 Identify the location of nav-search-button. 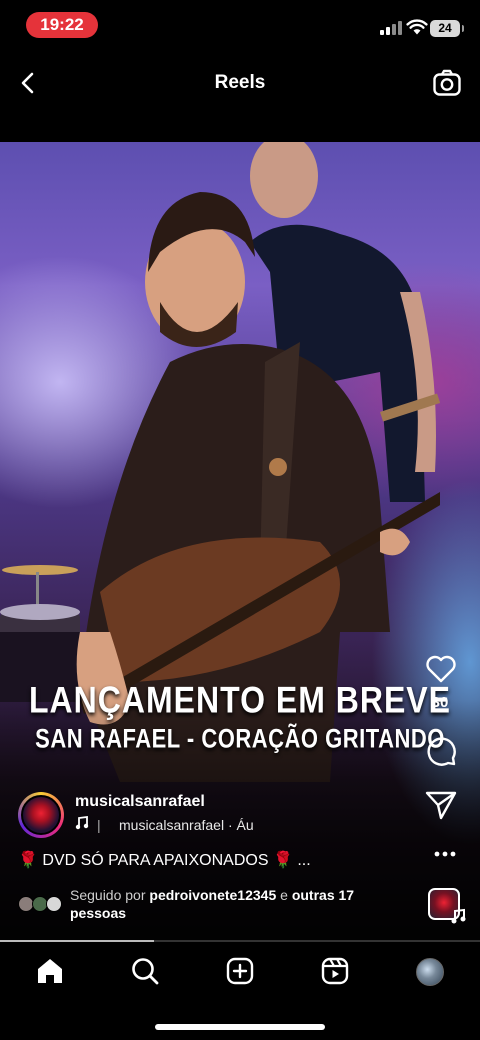
(145, 971).